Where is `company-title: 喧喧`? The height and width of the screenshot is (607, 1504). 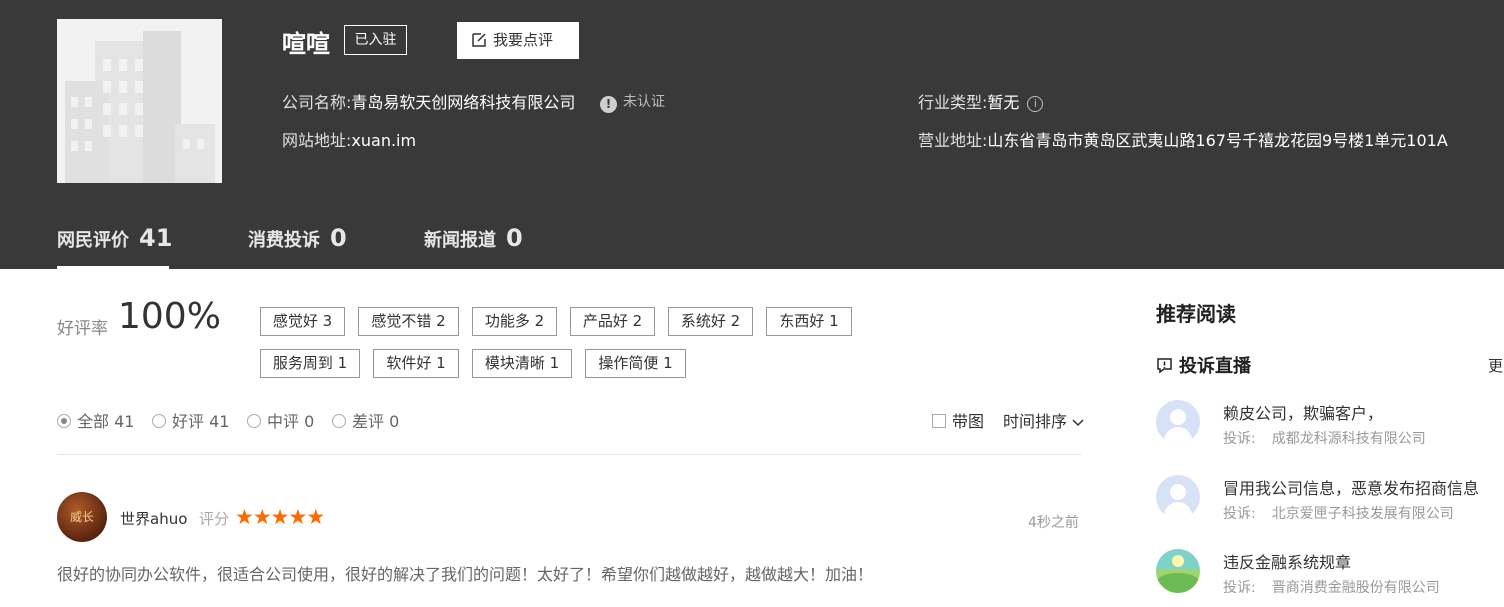
company-title: 喧喧 is located at coordinates (306, 44).